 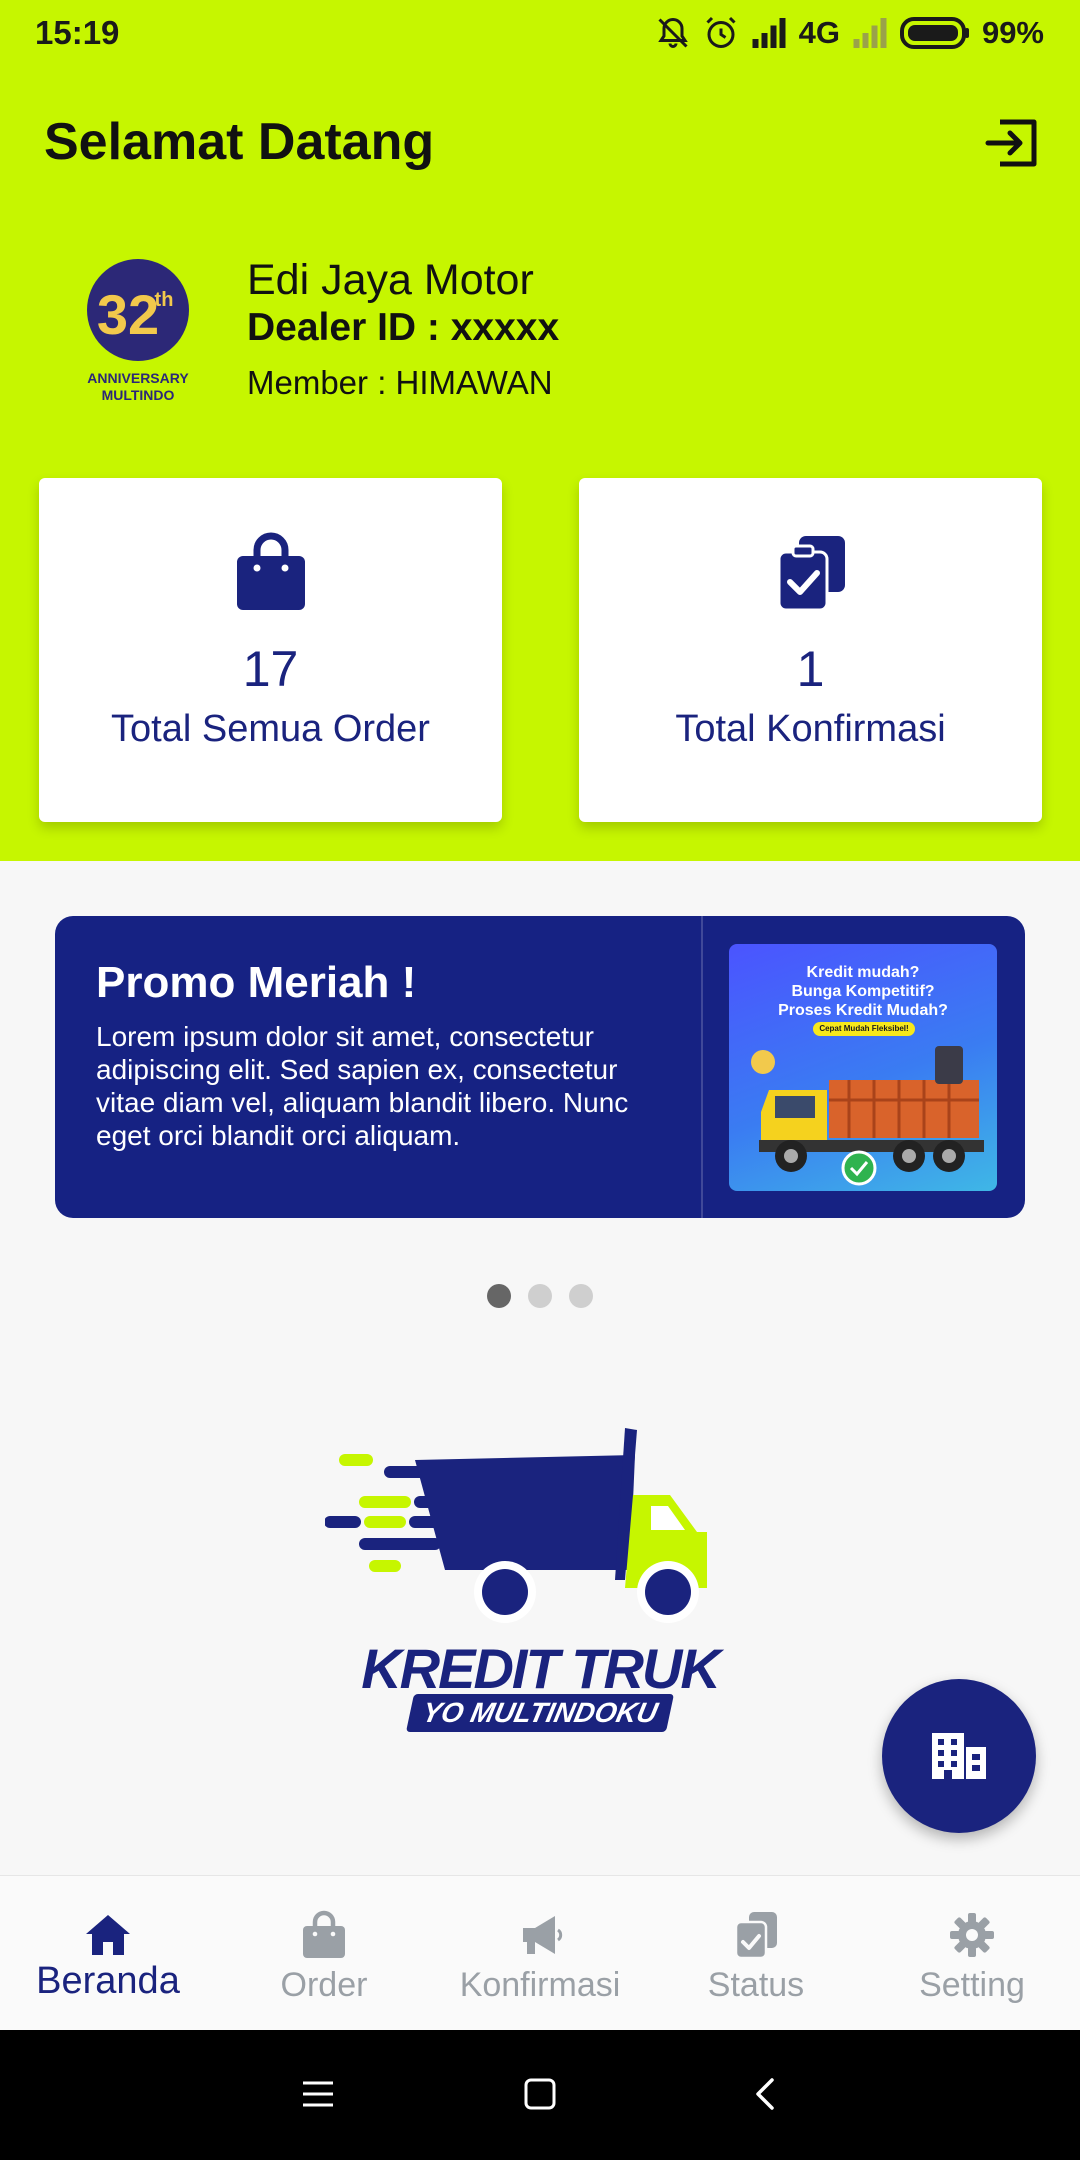 What do you see at coordinates (403, 327) in the screenshot?
I see `dealer-id: Dealer ID : xxxxx` at bounding box center [403, 327].